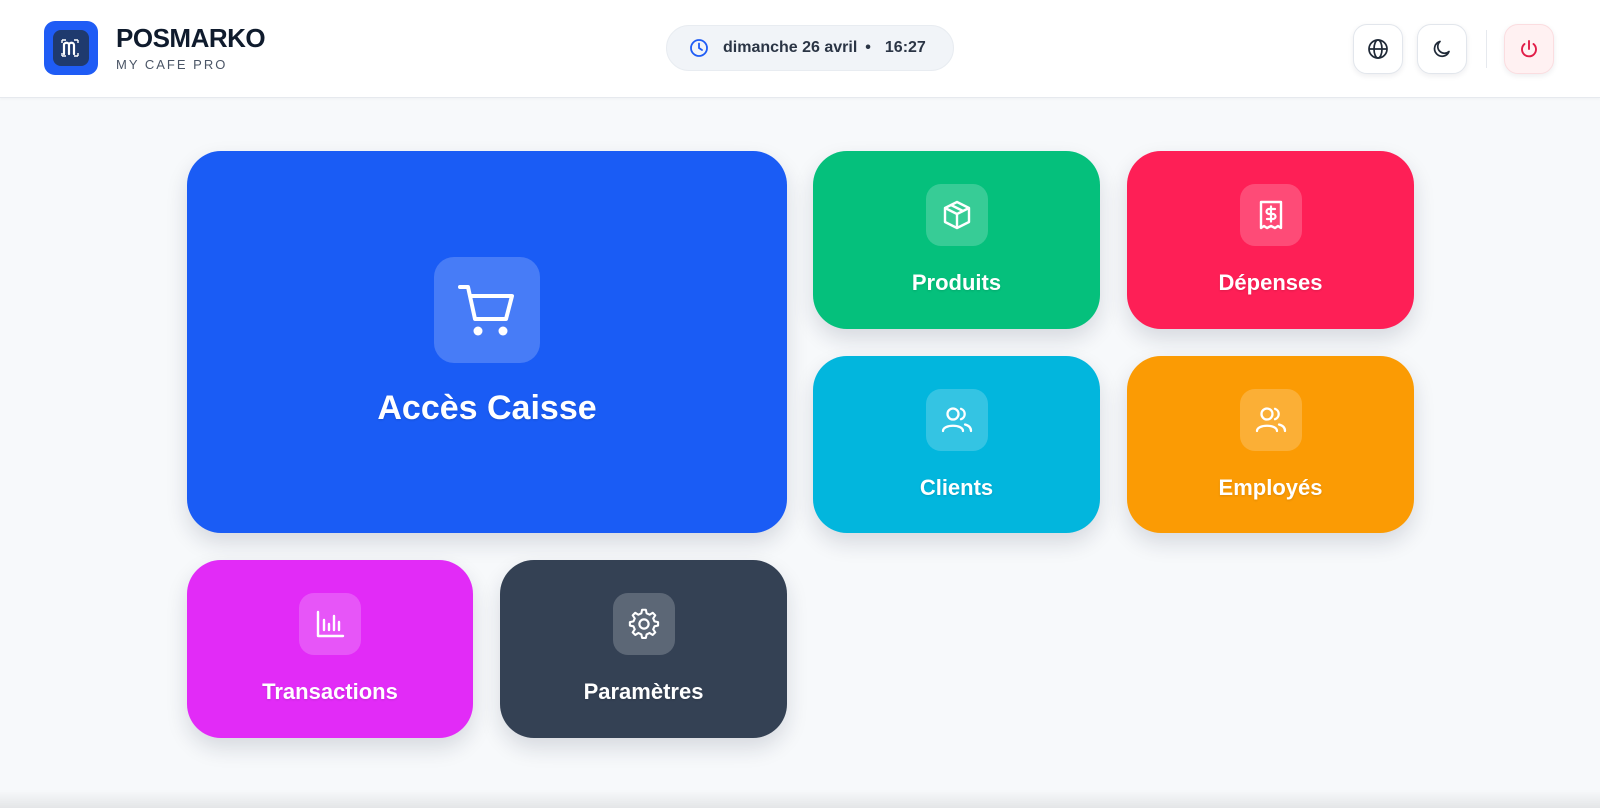 This screenshot has height=808, width=1600. Describe the element at coordinates (905, 47) in the screenshot. I see `time-text: 16:27` at that location.